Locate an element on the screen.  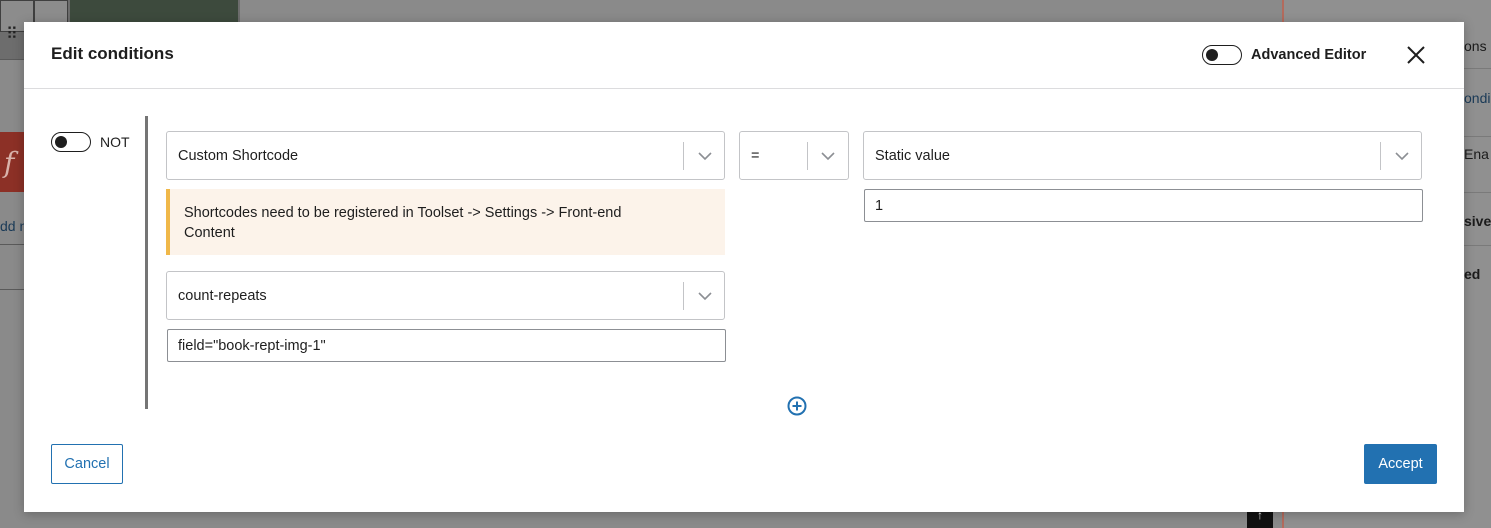
source-select-value: Custom Shortcode is located at coordinates (238, 156).